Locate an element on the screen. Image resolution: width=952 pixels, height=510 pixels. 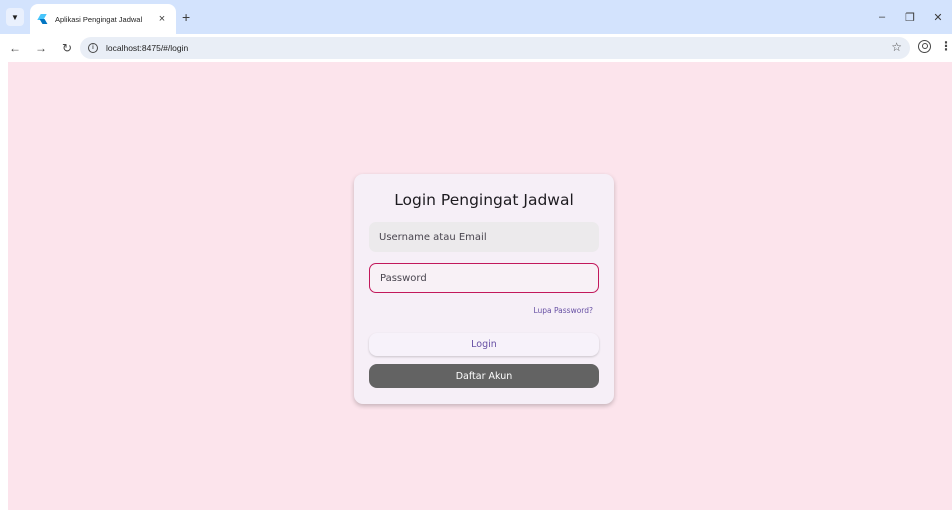
forgot-password-link: Lupa Password? is located at coordinates (563, 310).